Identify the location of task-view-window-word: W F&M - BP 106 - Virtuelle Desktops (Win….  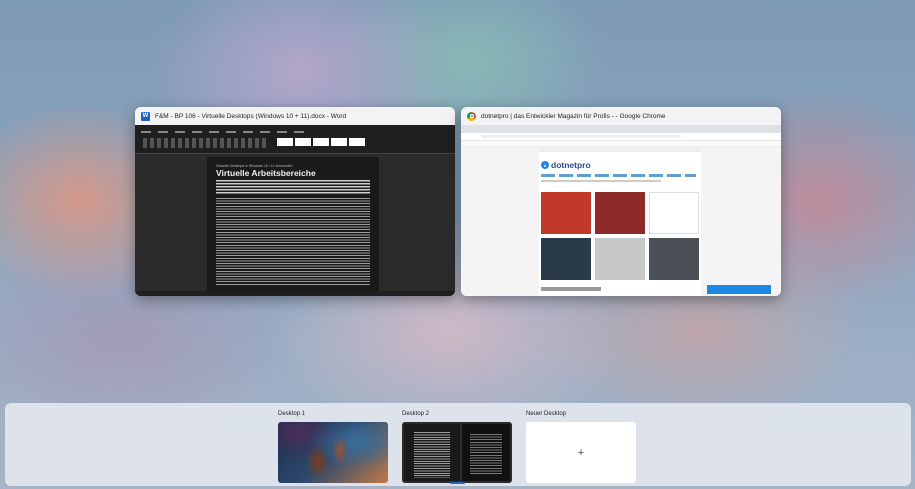
(295, 201).